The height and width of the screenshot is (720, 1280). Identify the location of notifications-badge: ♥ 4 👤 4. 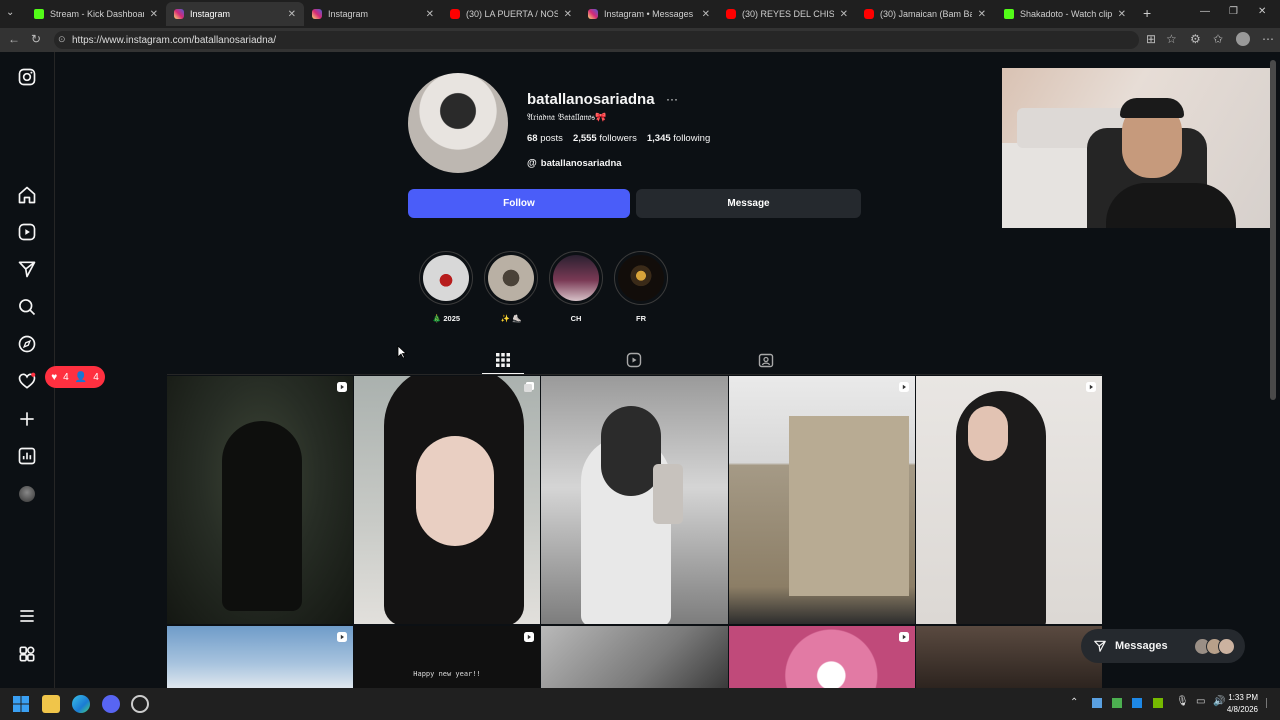
(75, 377).